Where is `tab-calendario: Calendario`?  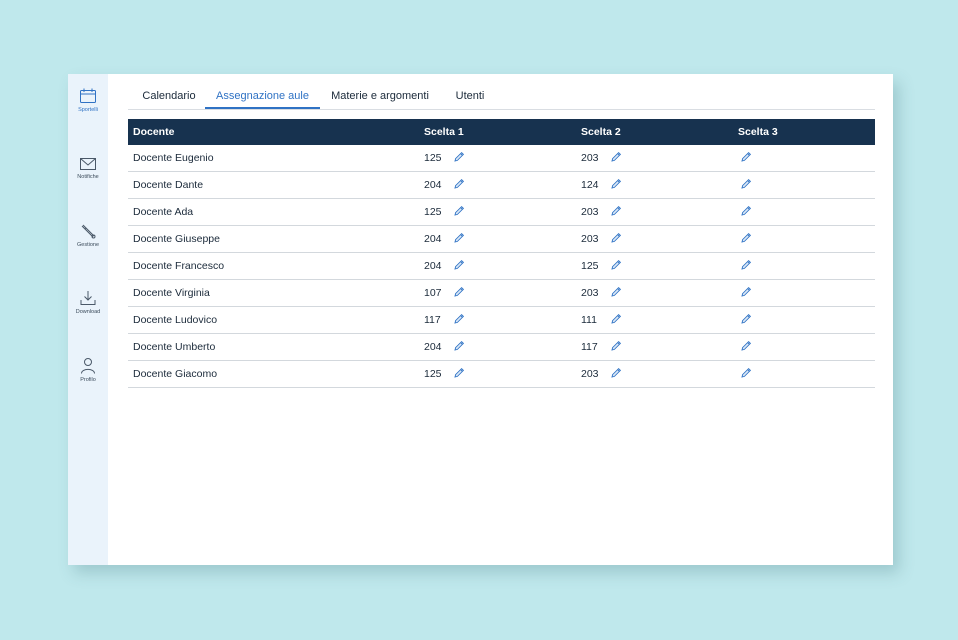 tab-calendario: Calendario is located at coordinates (169, 96).